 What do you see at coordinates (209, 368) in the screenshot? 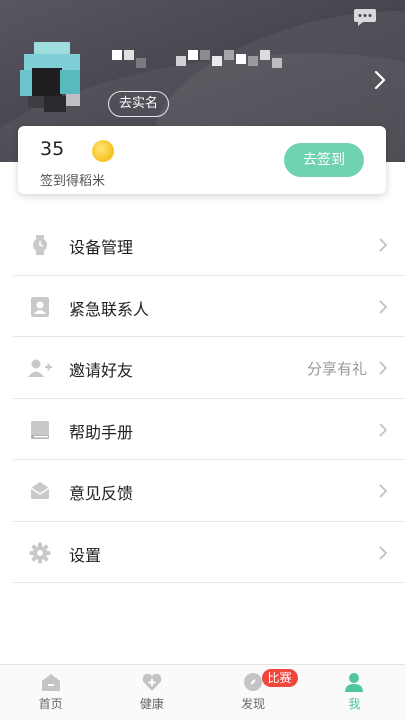
I see `menu-item-invite-friends: 邀请好友 分享有礼` at bounding box center [209, 368].